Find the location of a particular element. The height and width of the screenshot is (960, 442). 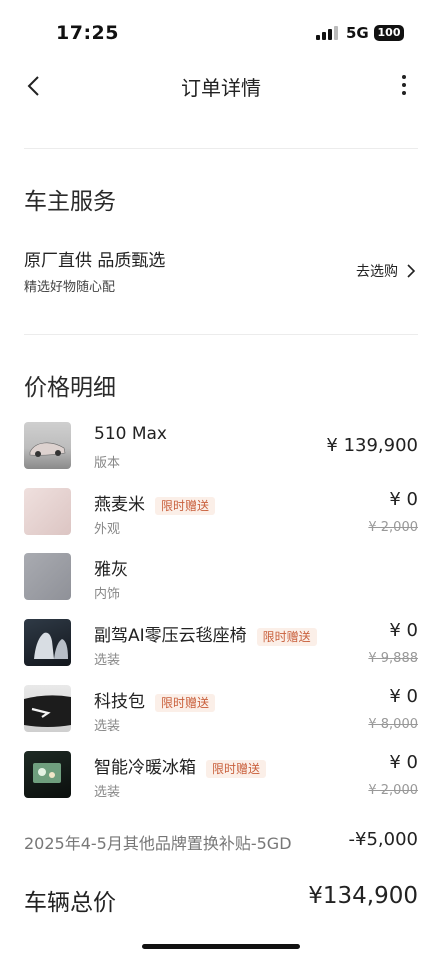

list-item-category: 外观 is located at coordinates (107, 529).